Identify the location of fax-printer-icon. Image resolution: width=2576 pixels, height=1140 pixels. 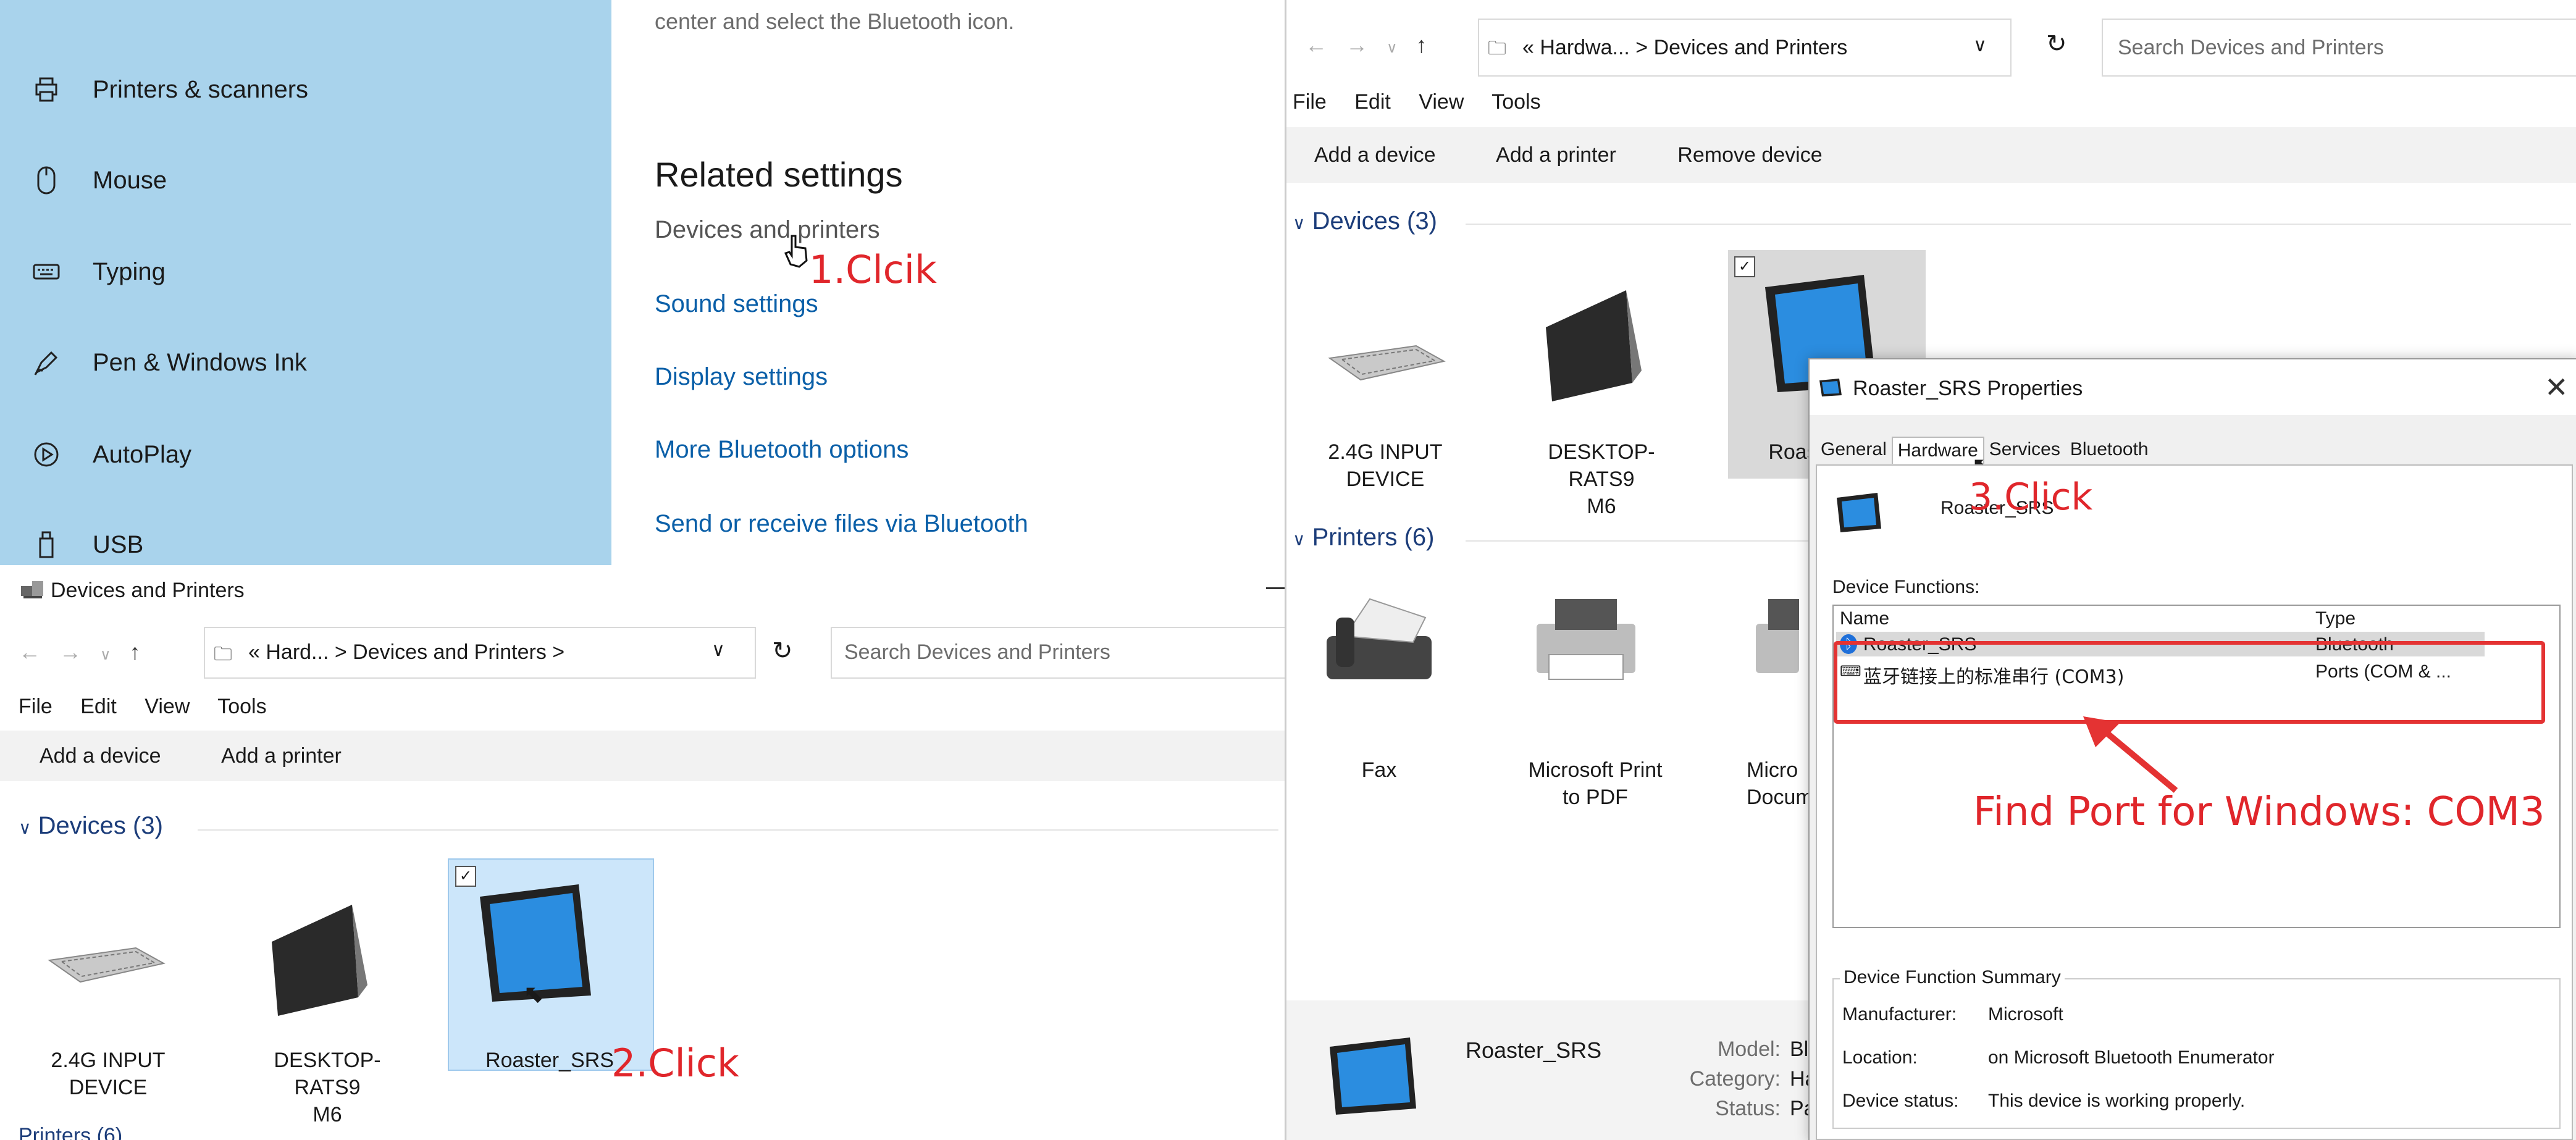
(1379, 647).